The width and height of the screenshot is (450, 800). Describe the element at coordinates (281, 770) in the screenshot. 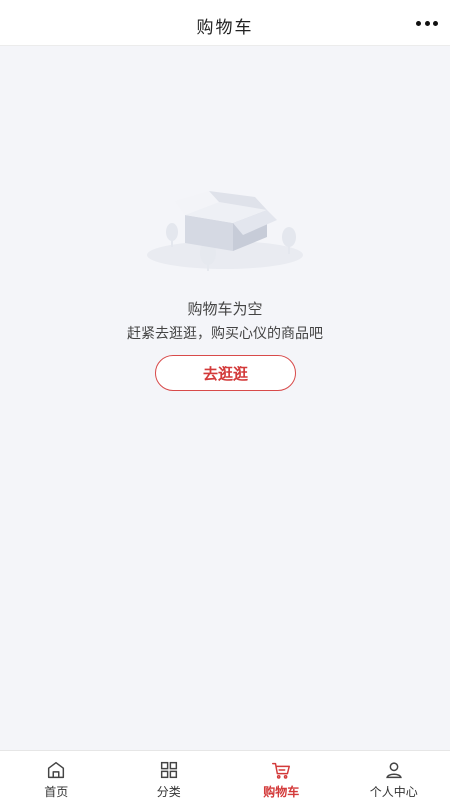

I see `cart-icon` at that location.